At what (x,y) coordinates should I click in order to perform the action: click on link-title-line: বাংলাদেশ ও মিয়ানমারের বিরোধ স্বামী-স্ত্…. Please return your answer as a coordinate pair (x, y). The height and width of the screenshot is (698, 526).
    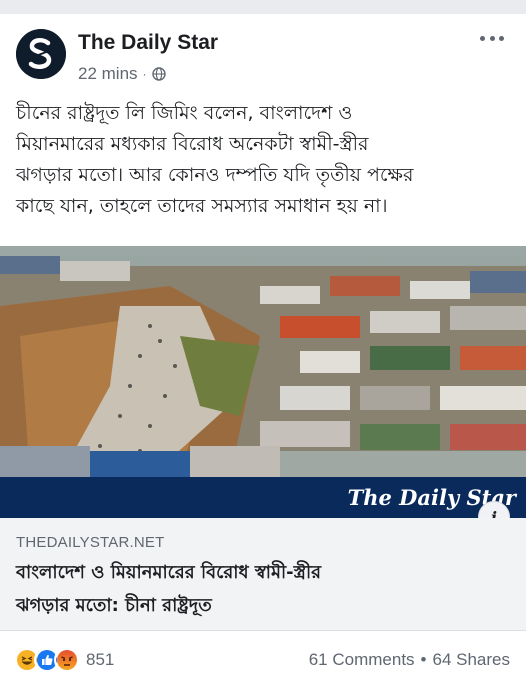
    Looking at the image, I should click on (169, 572).